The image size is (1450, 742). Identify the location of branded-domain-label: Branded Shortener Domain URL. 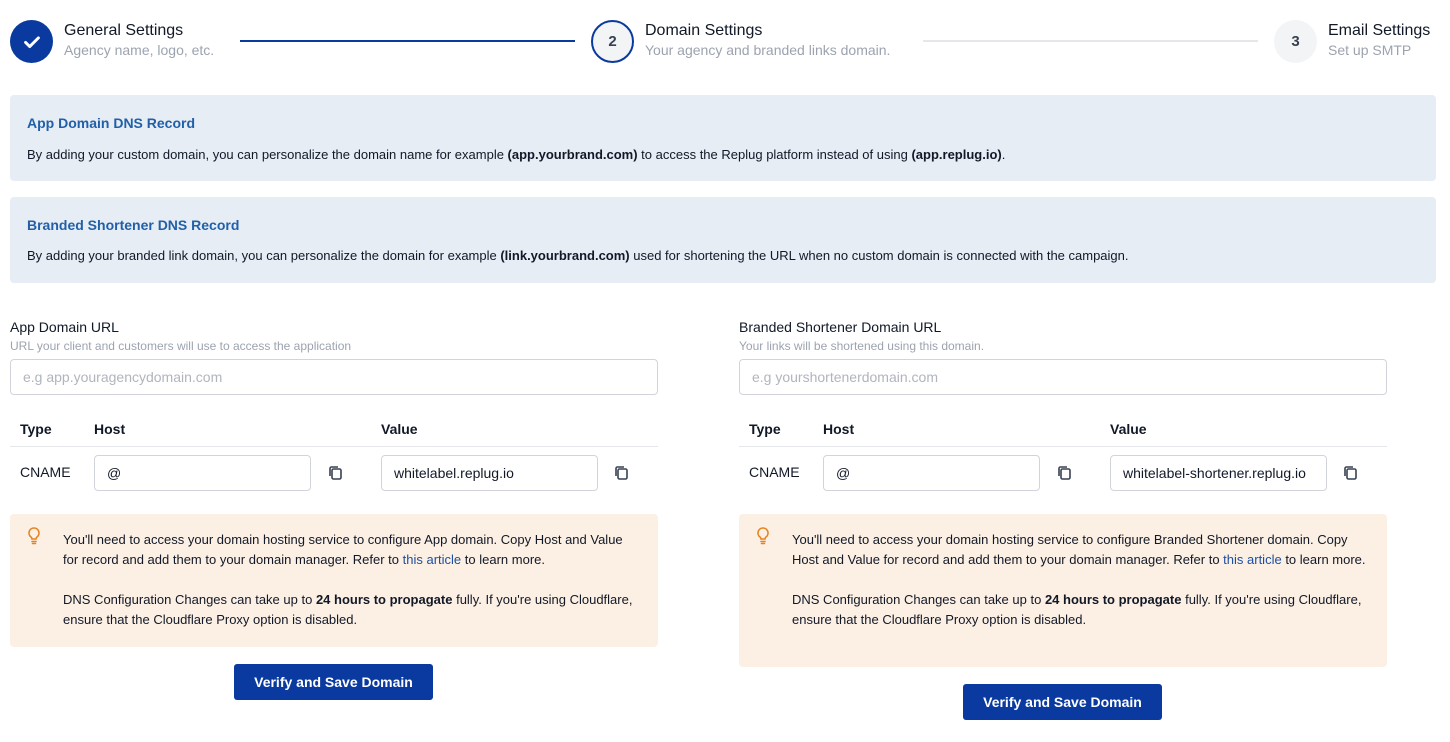
(840, 327).